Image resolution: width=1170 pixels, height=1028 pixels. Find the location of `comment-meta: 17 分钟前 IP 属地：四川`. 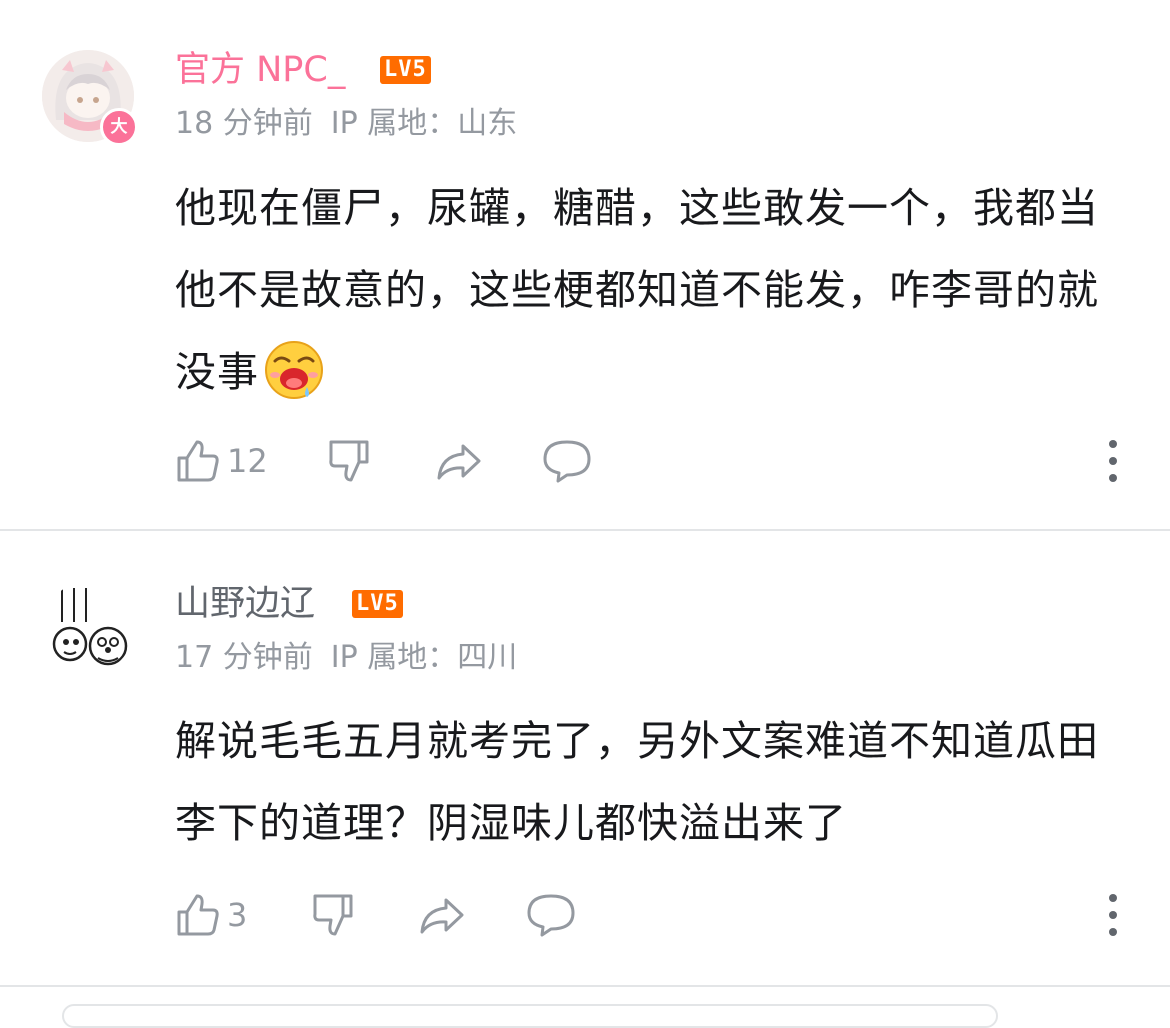

comment-meta: 17 分钟前 IP 属地：四川 is located at coordinates (346, 658).